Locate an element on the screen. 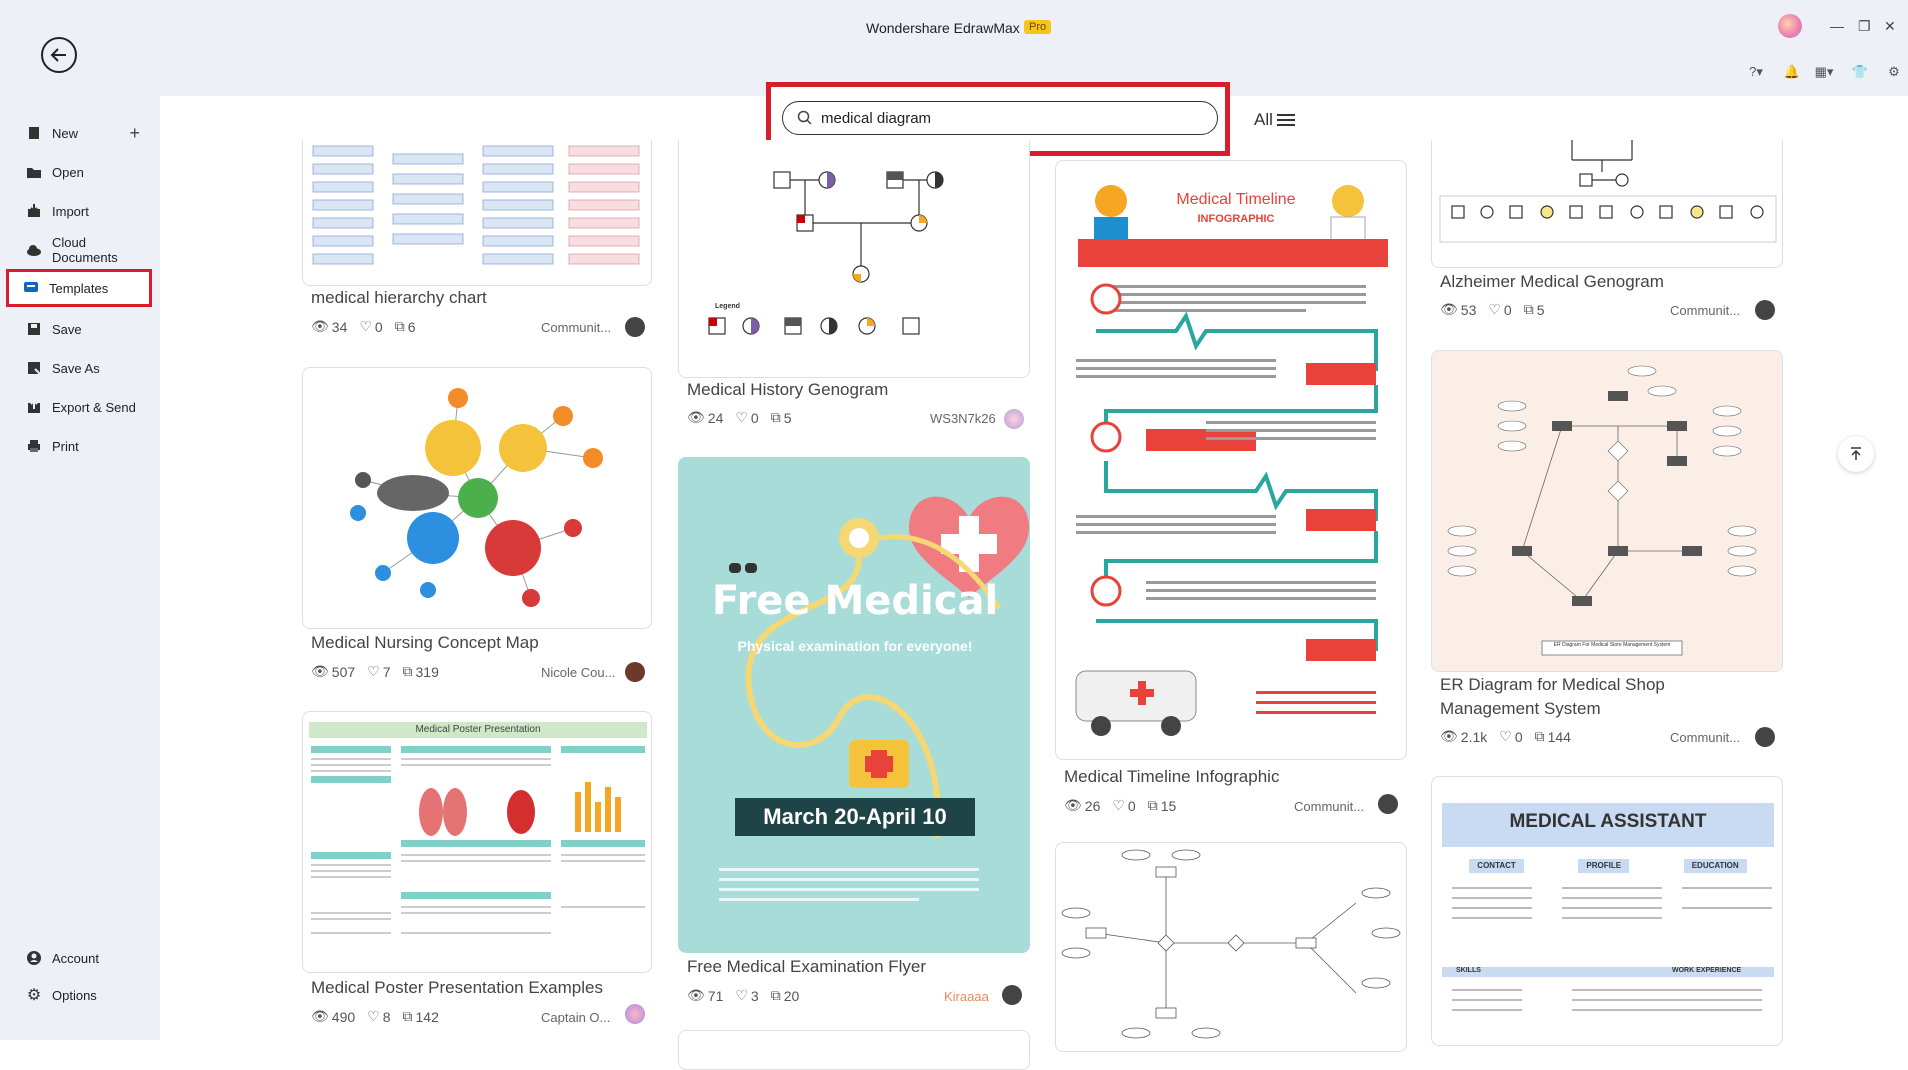 The image size is (1908, 1070). scroll-to-top-button is located at coordinates (1856, 454).